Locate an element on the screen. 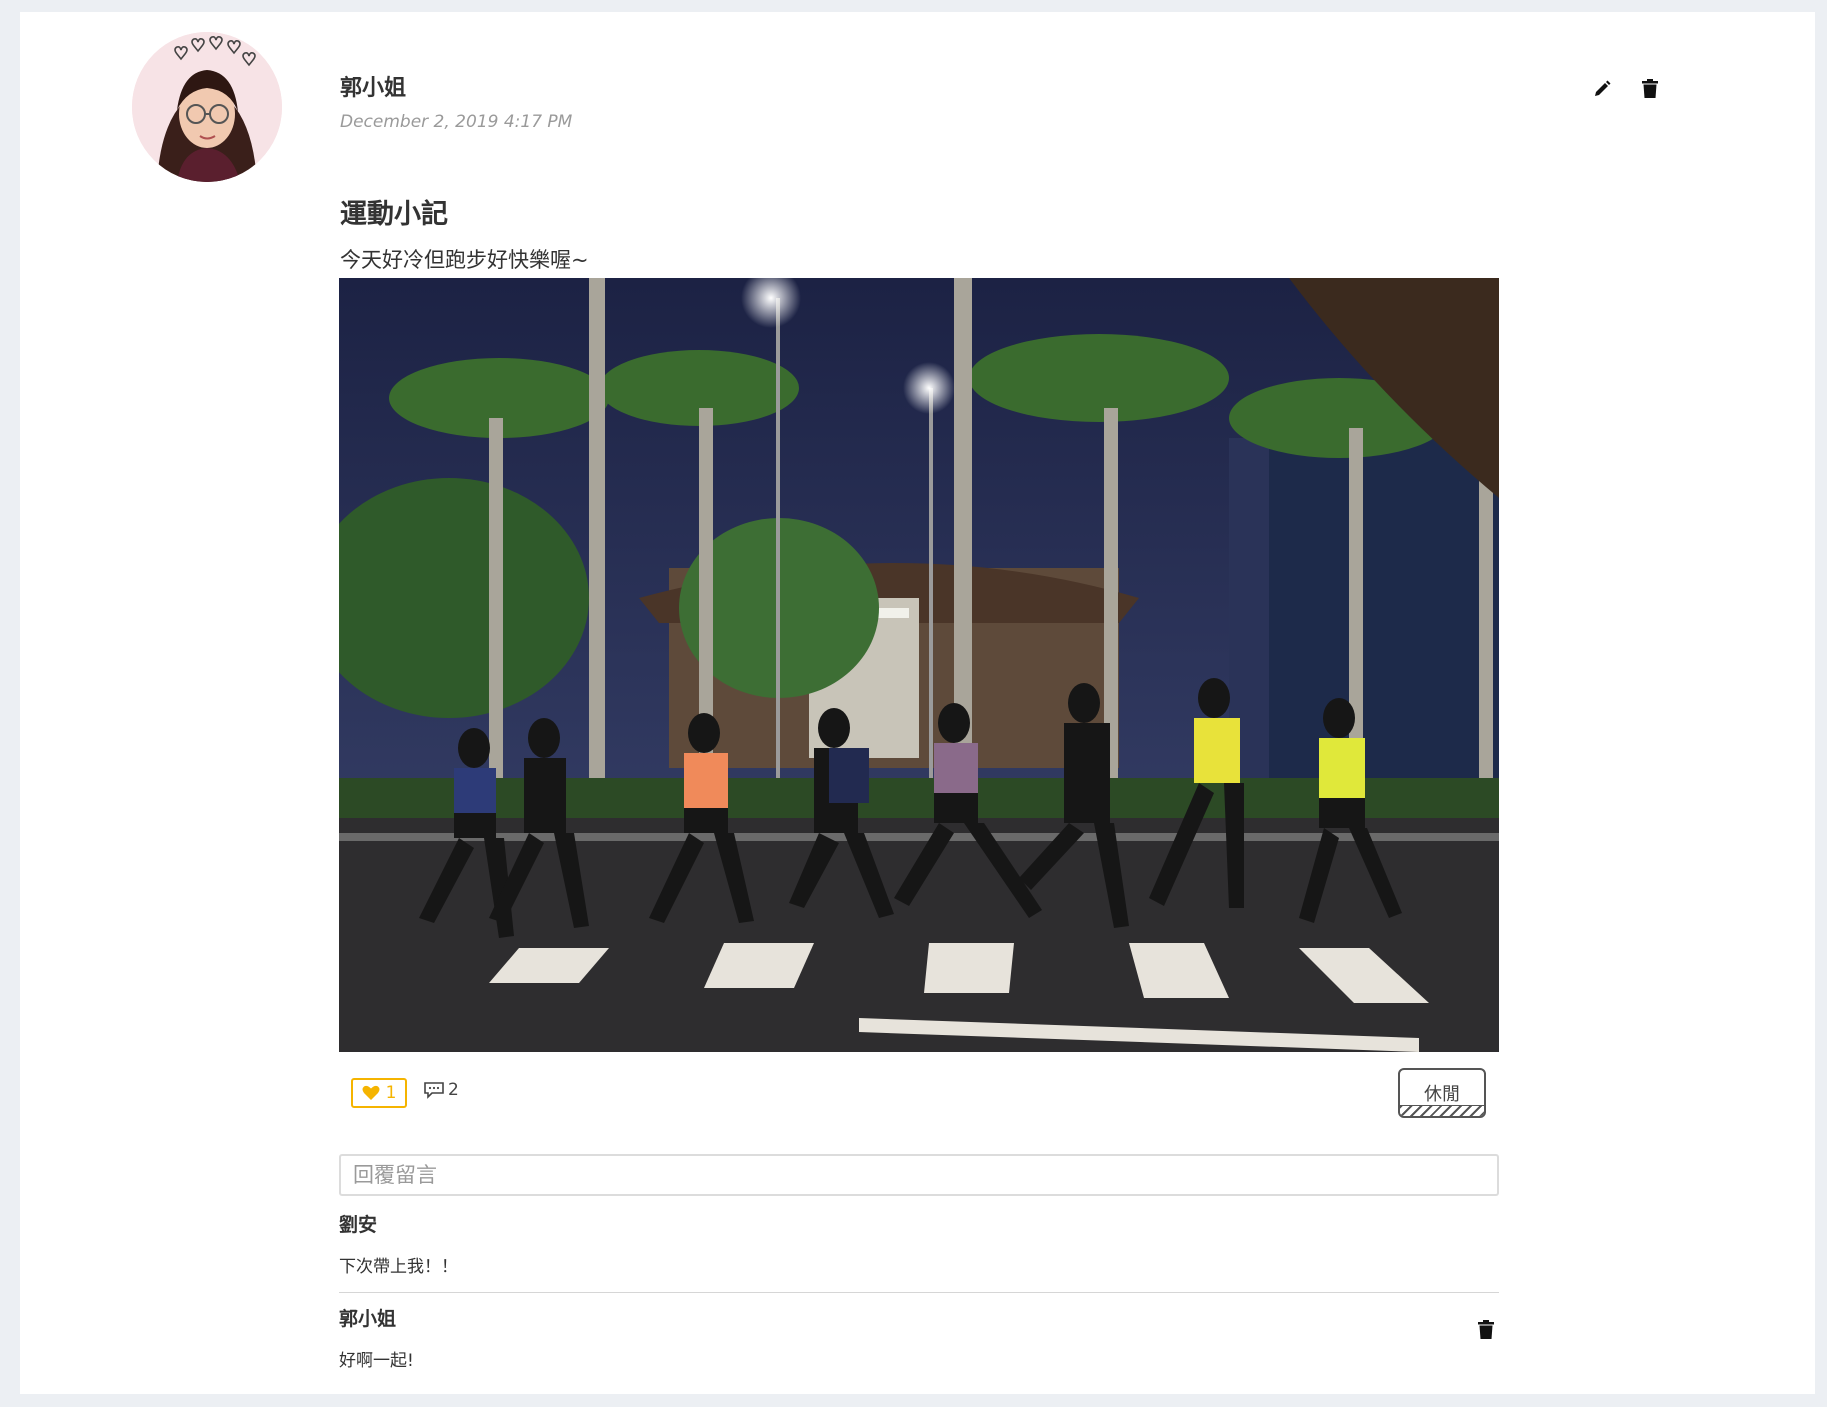  category-tag: 休閒 is located at coordinates (1442, 1093).